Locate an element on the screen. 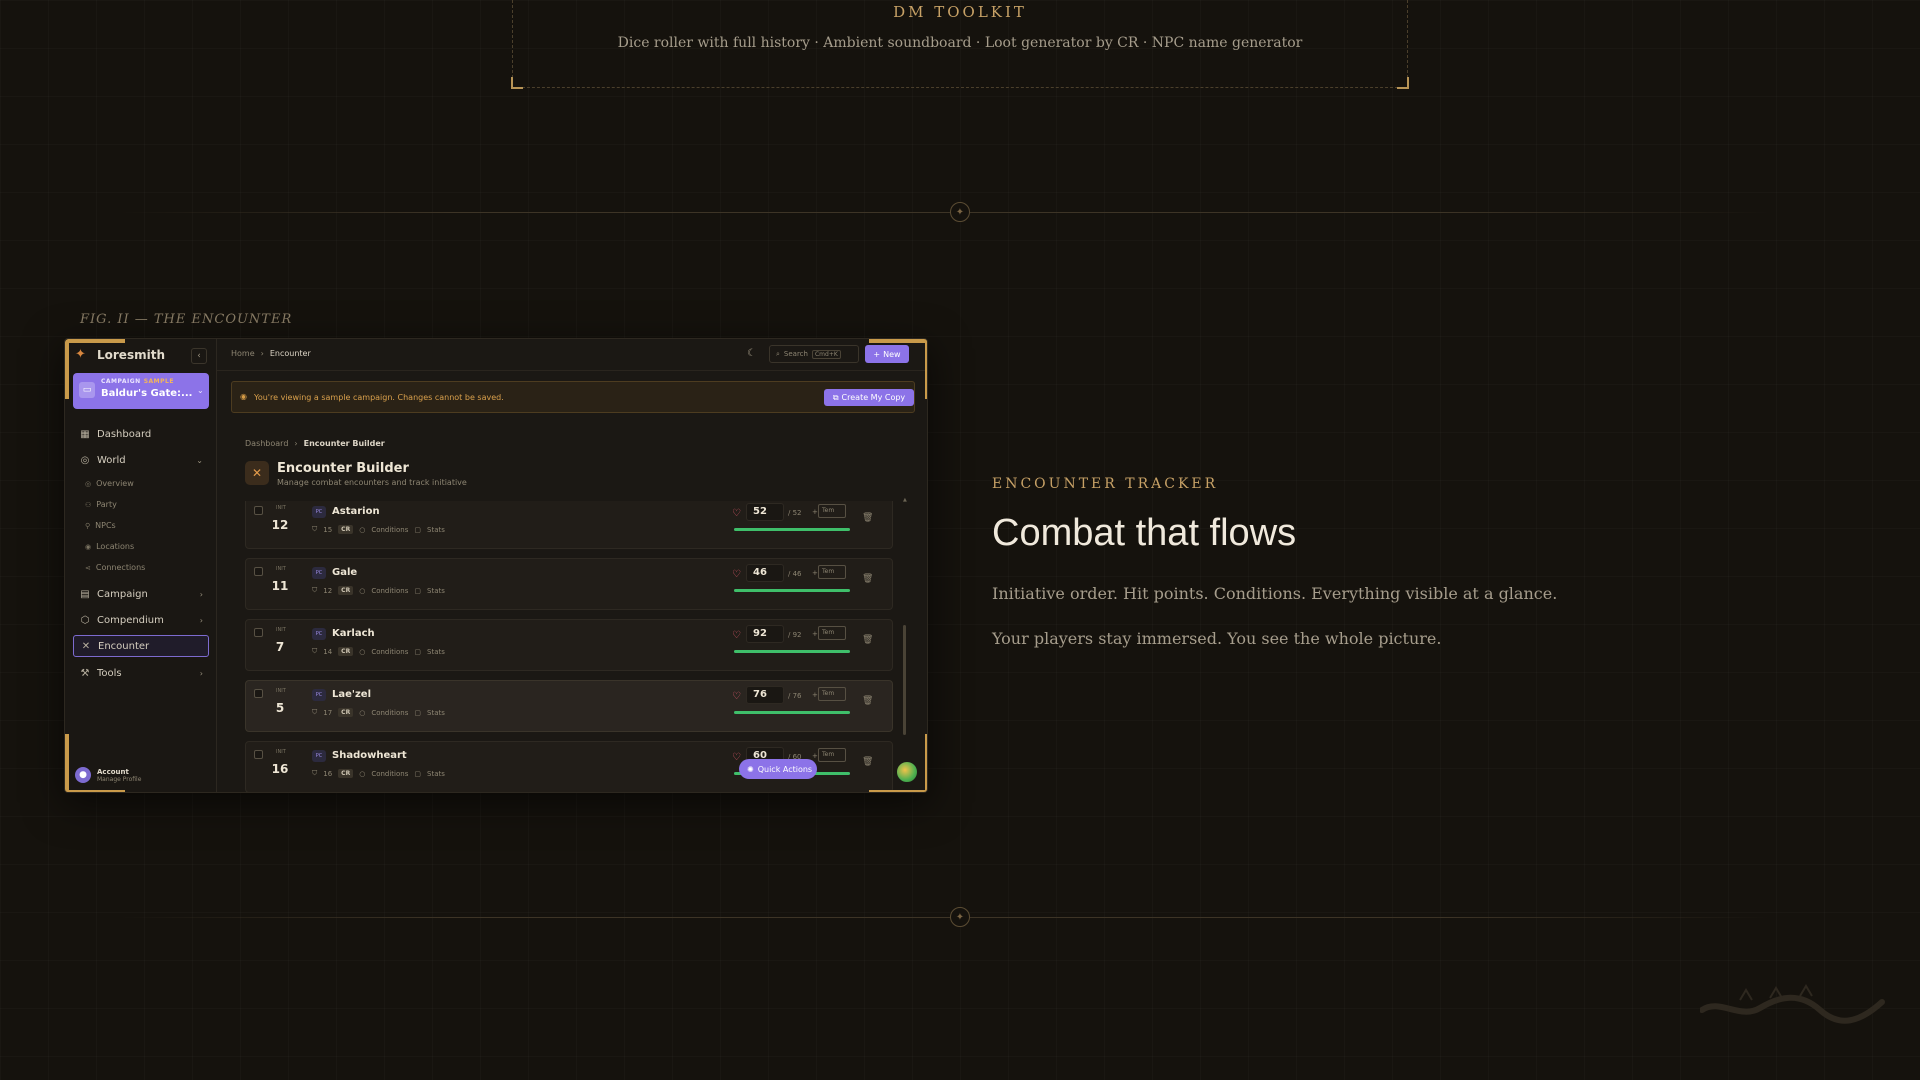  sidebar-item-dashboard: ▦ Dashboard is located at coordinates (141, 434).